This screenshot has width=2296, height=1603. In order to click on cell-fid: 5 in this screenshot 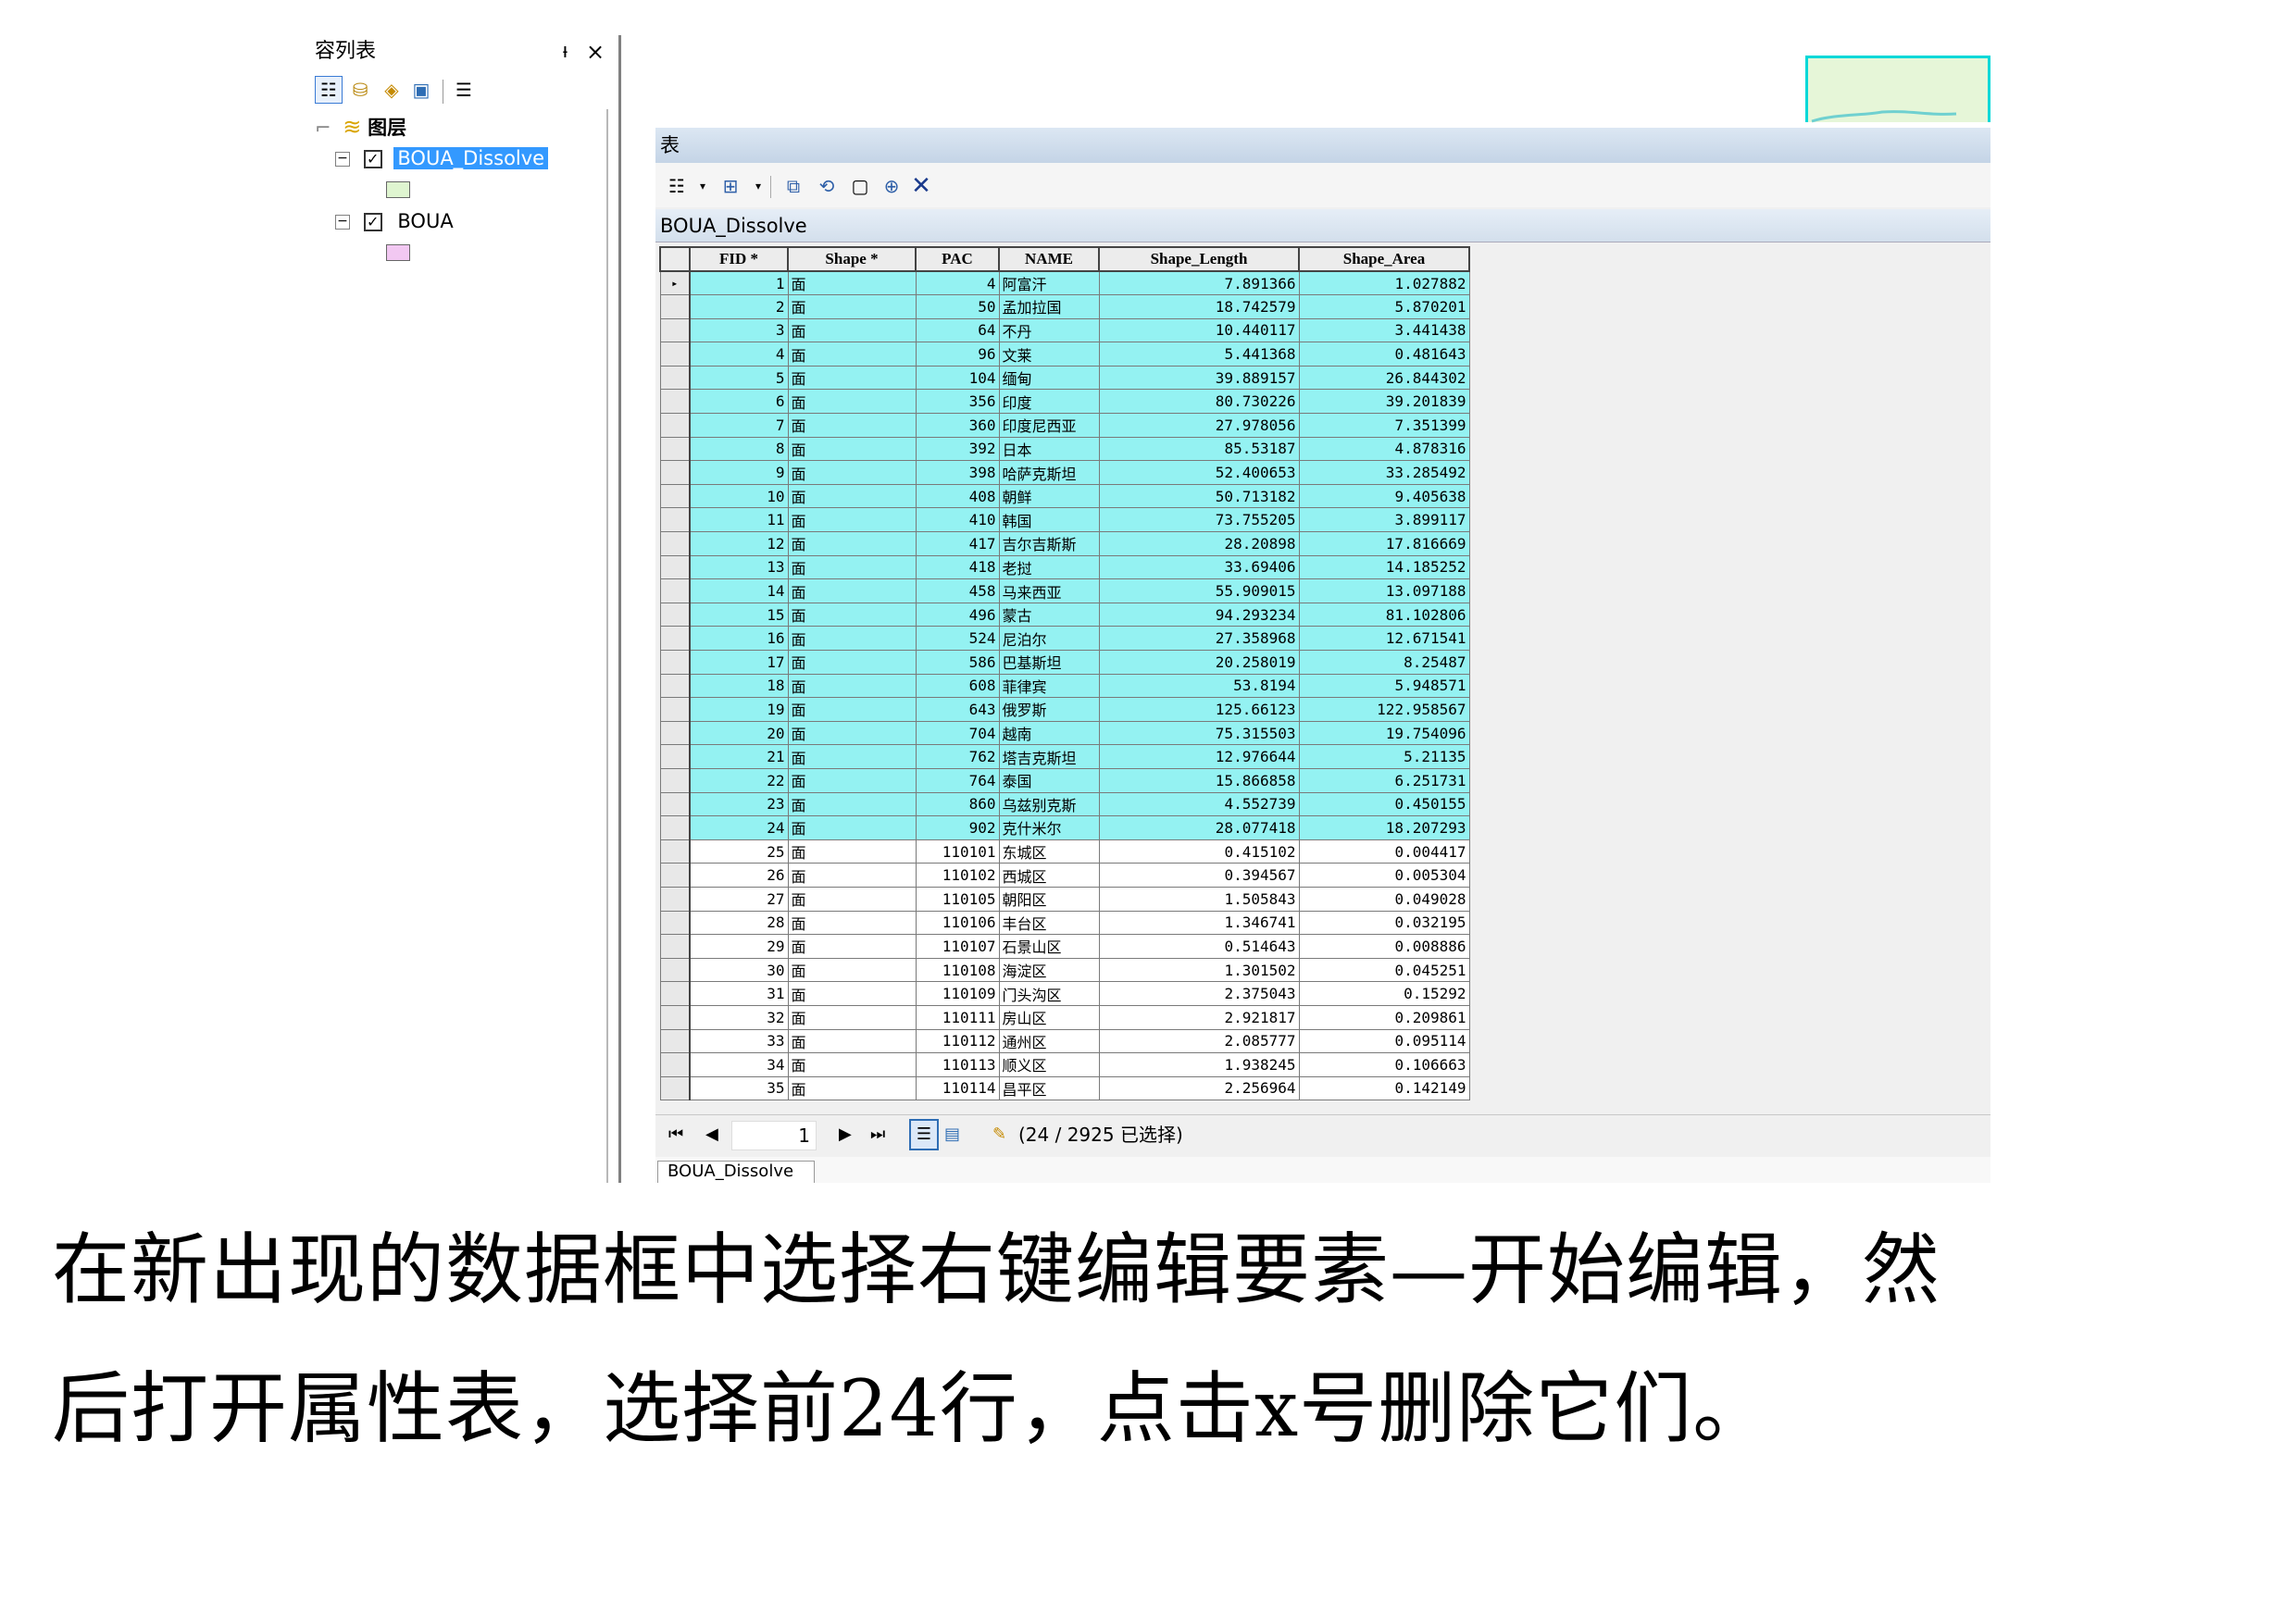, I will do `click(739, 378)`.